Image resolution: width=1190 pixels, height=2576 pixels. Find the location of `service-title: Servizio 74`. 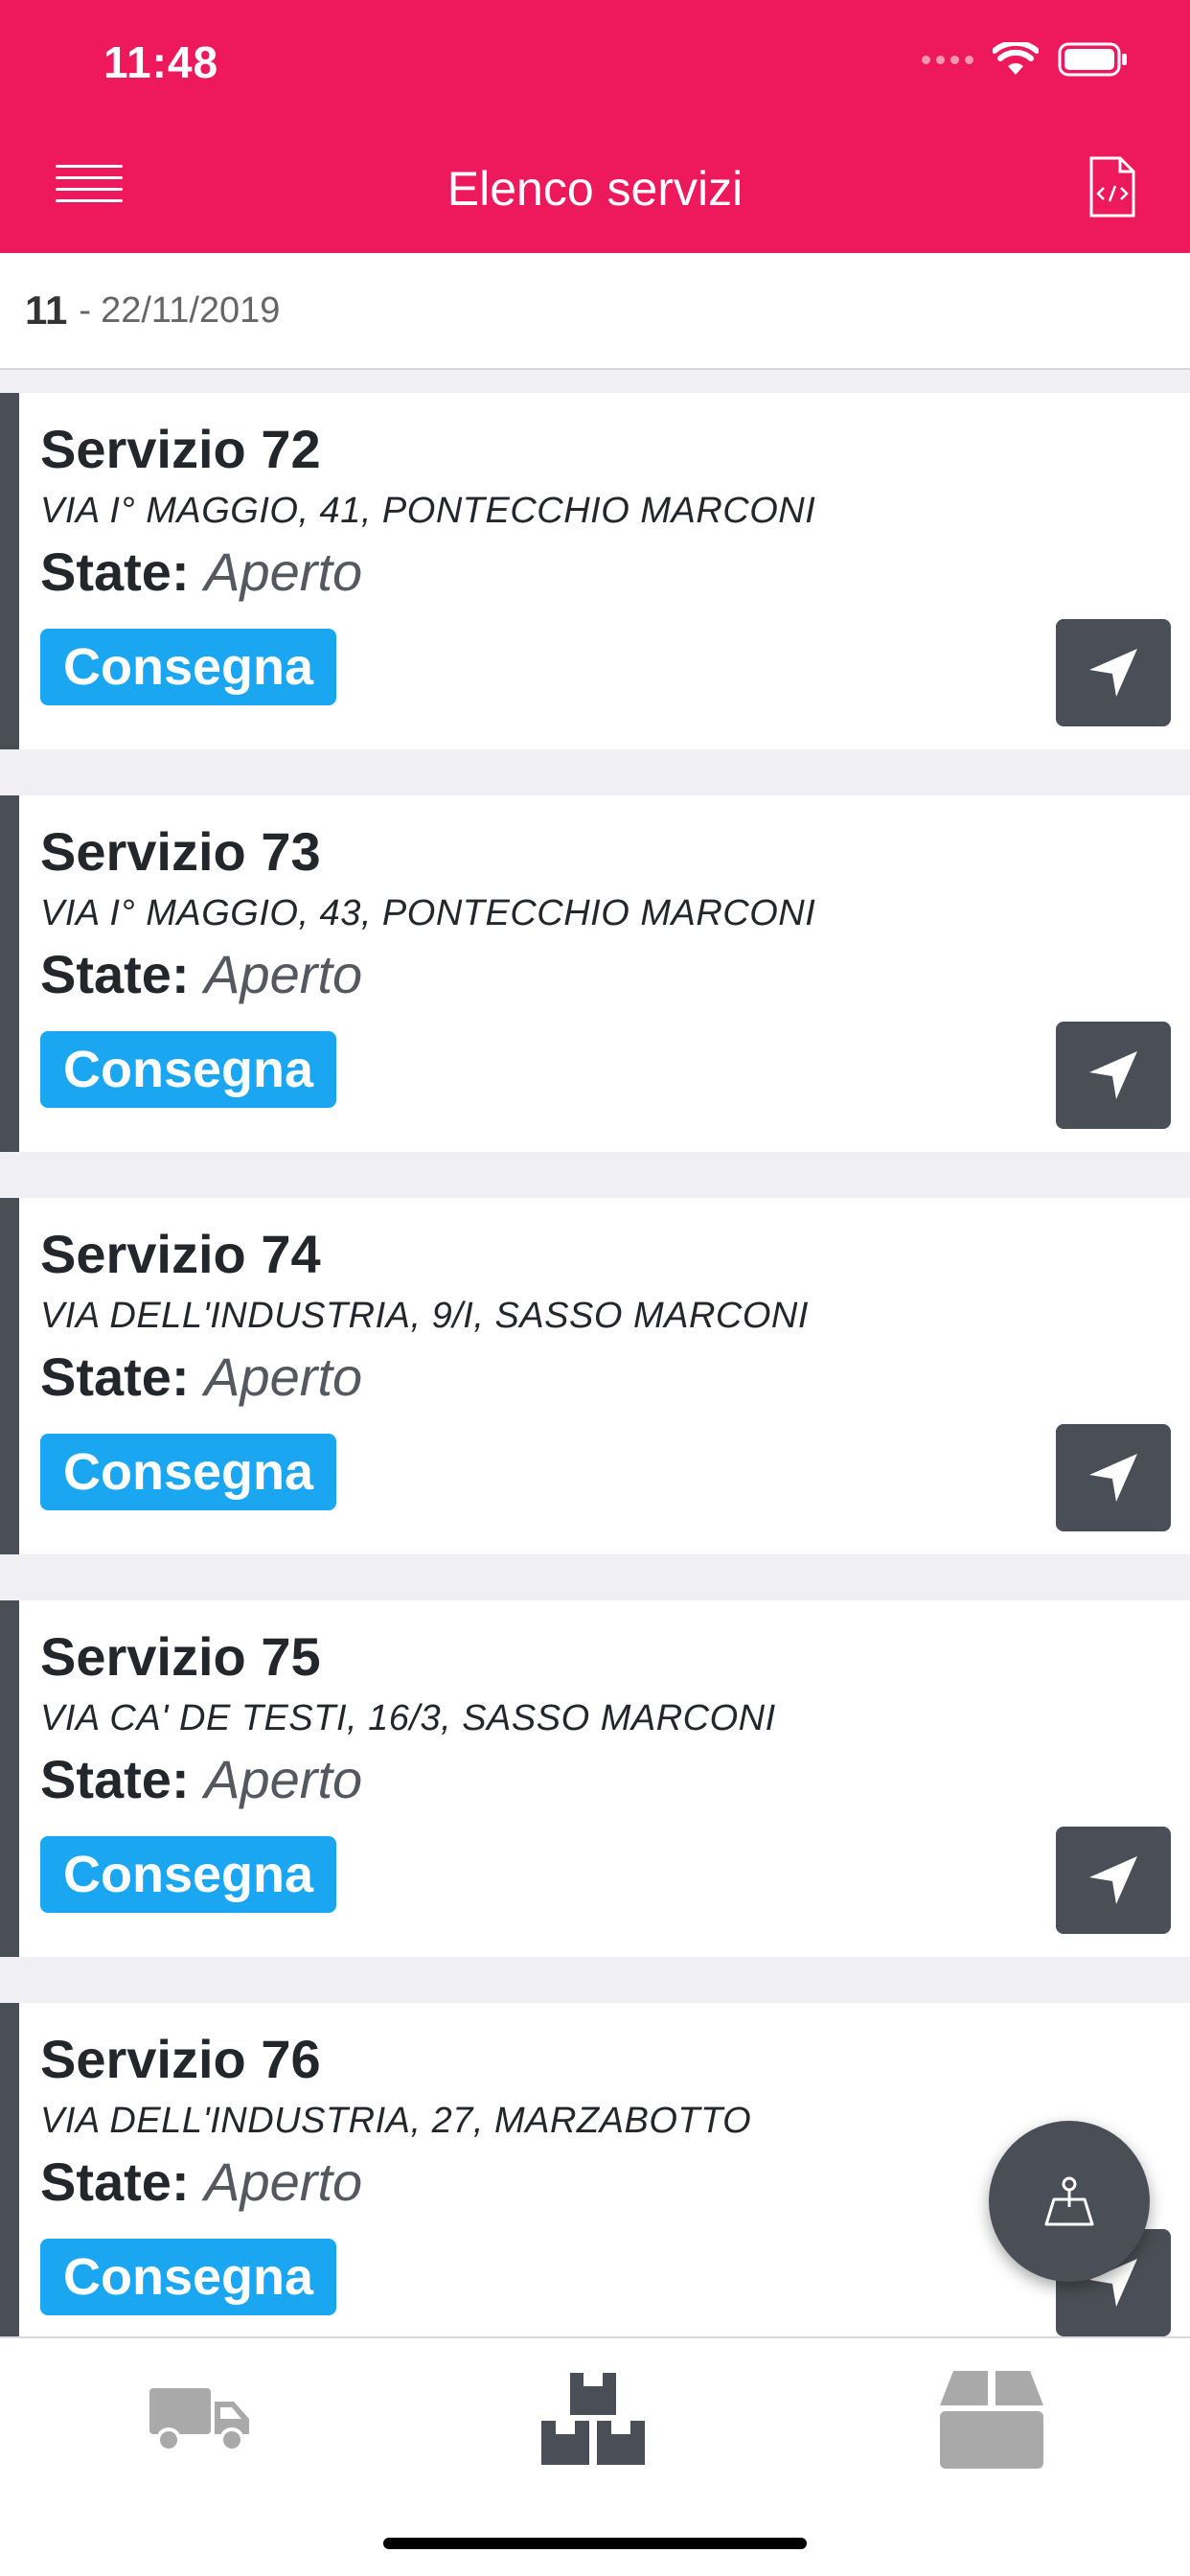

service-title: Servizio 74 is located at coordinates (181, 1254).